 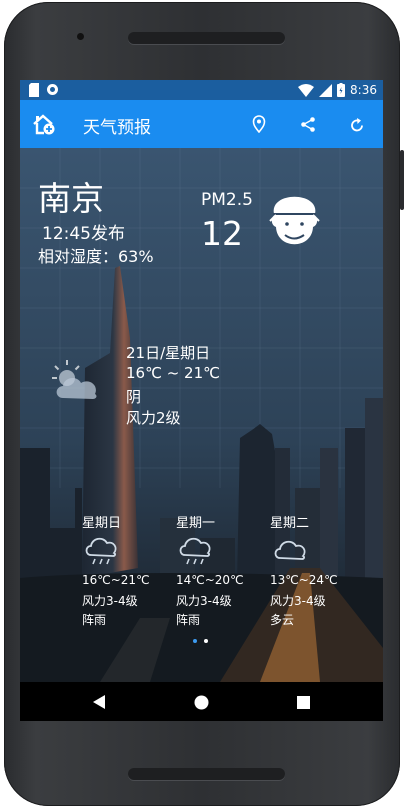 I want to click on app-bar: 天气预报, so click(x=201, y=124).